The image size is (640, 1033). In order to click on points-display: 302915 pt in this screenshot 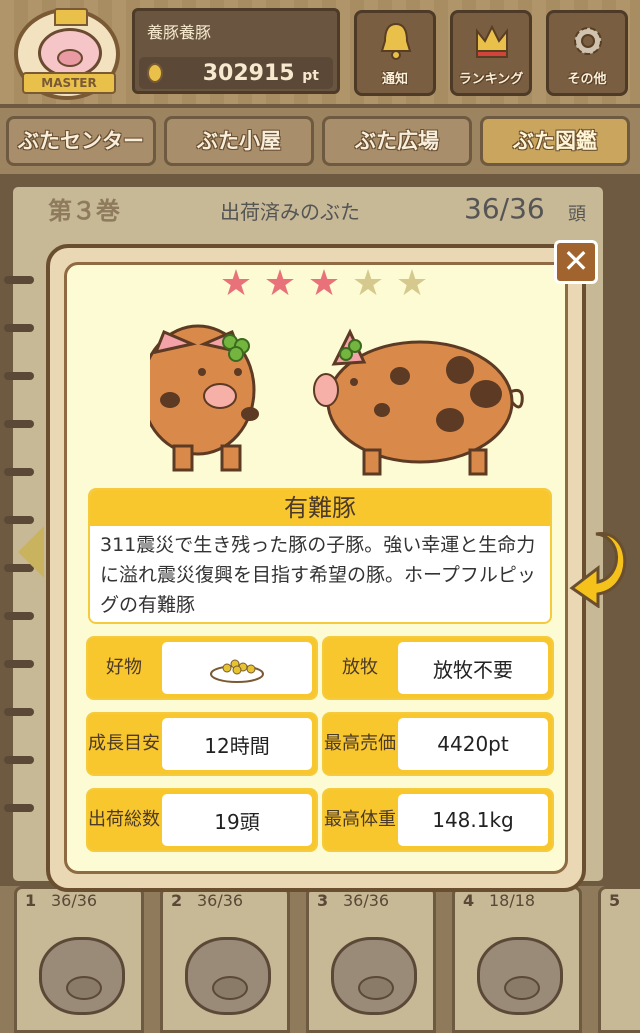, I will do `click(236, 73)`.